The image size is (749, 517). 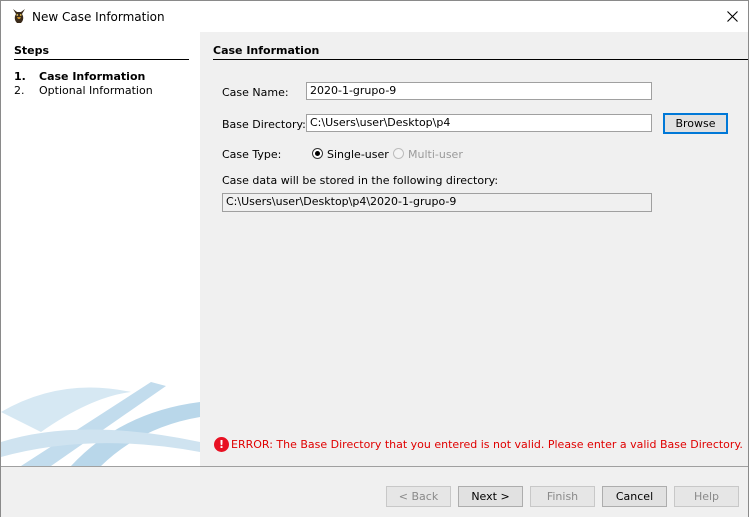 What do you see at coordinates (19, 16) in the screenshot?
I see `autopsy-dog-icon` at bounding box center [19, 16].